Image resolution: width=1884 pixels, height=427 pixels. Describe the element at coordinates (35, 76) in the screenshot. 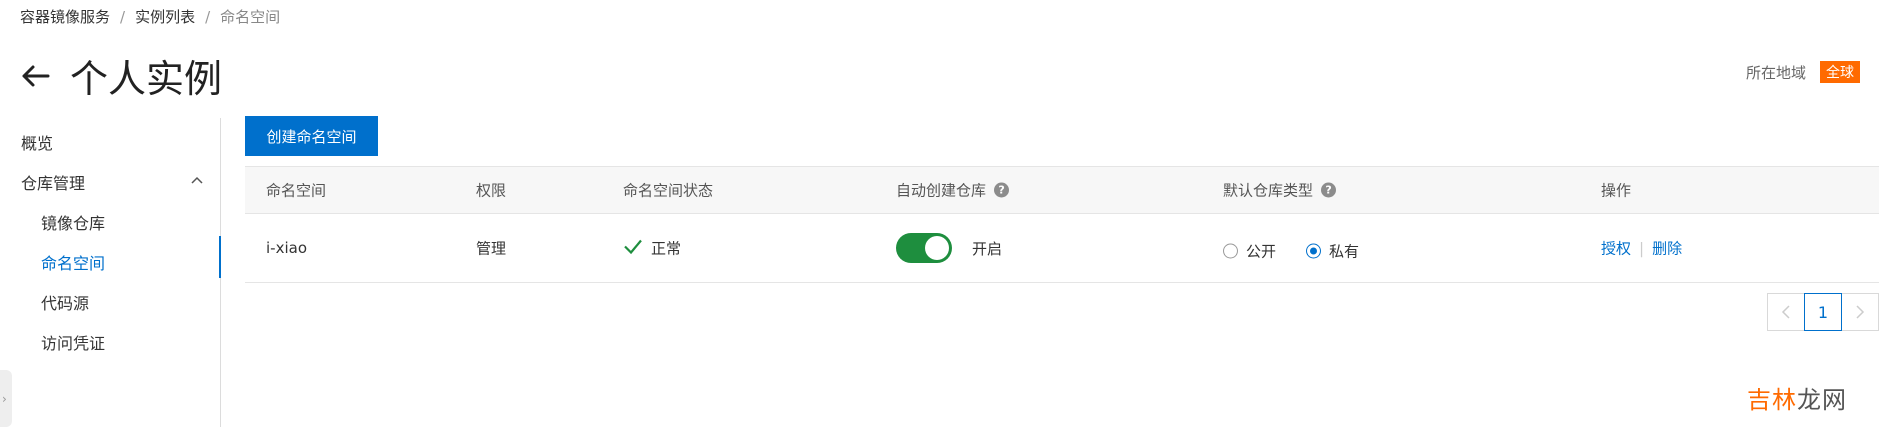

I see `back-arrow-icon` at that location.